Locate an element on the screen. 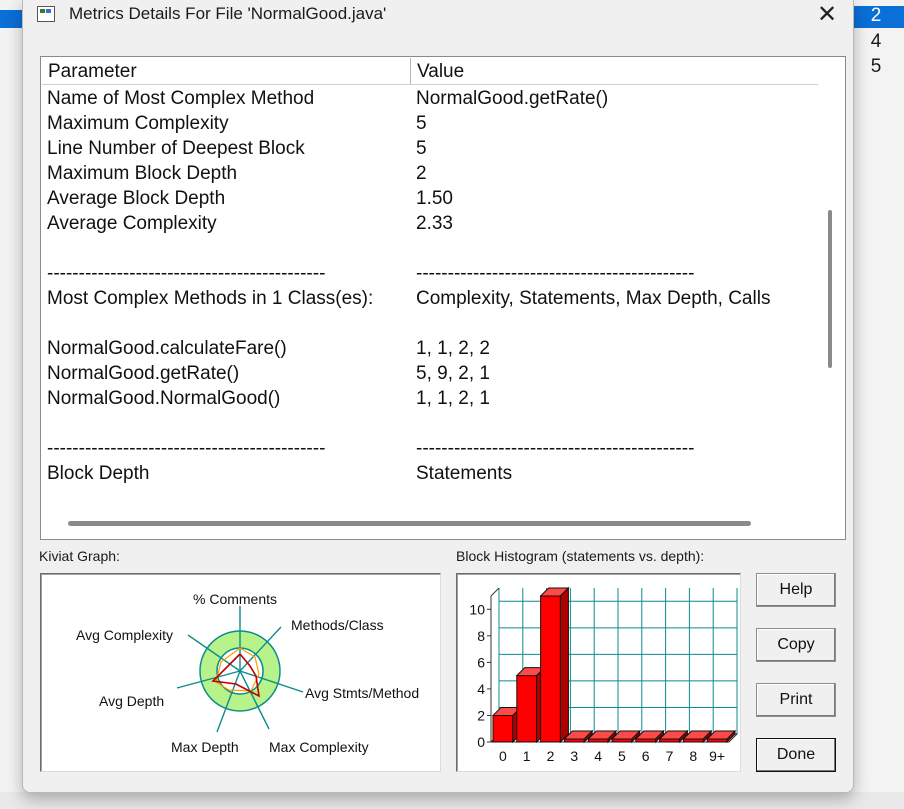 This screenshot has height=809, width=904. value-cell: 2.33 is located at coordinates (434, 223).